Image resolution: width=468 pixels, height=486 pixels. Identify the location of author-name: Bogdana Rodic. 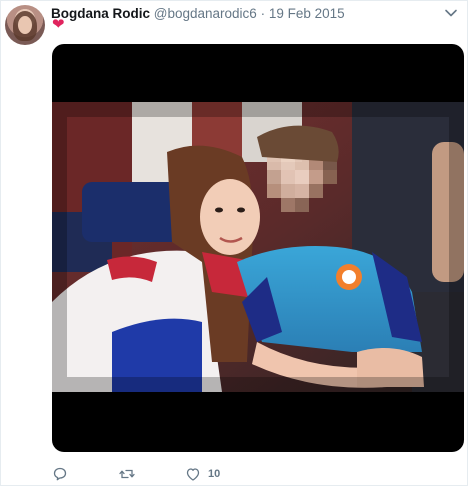
(100, 13).